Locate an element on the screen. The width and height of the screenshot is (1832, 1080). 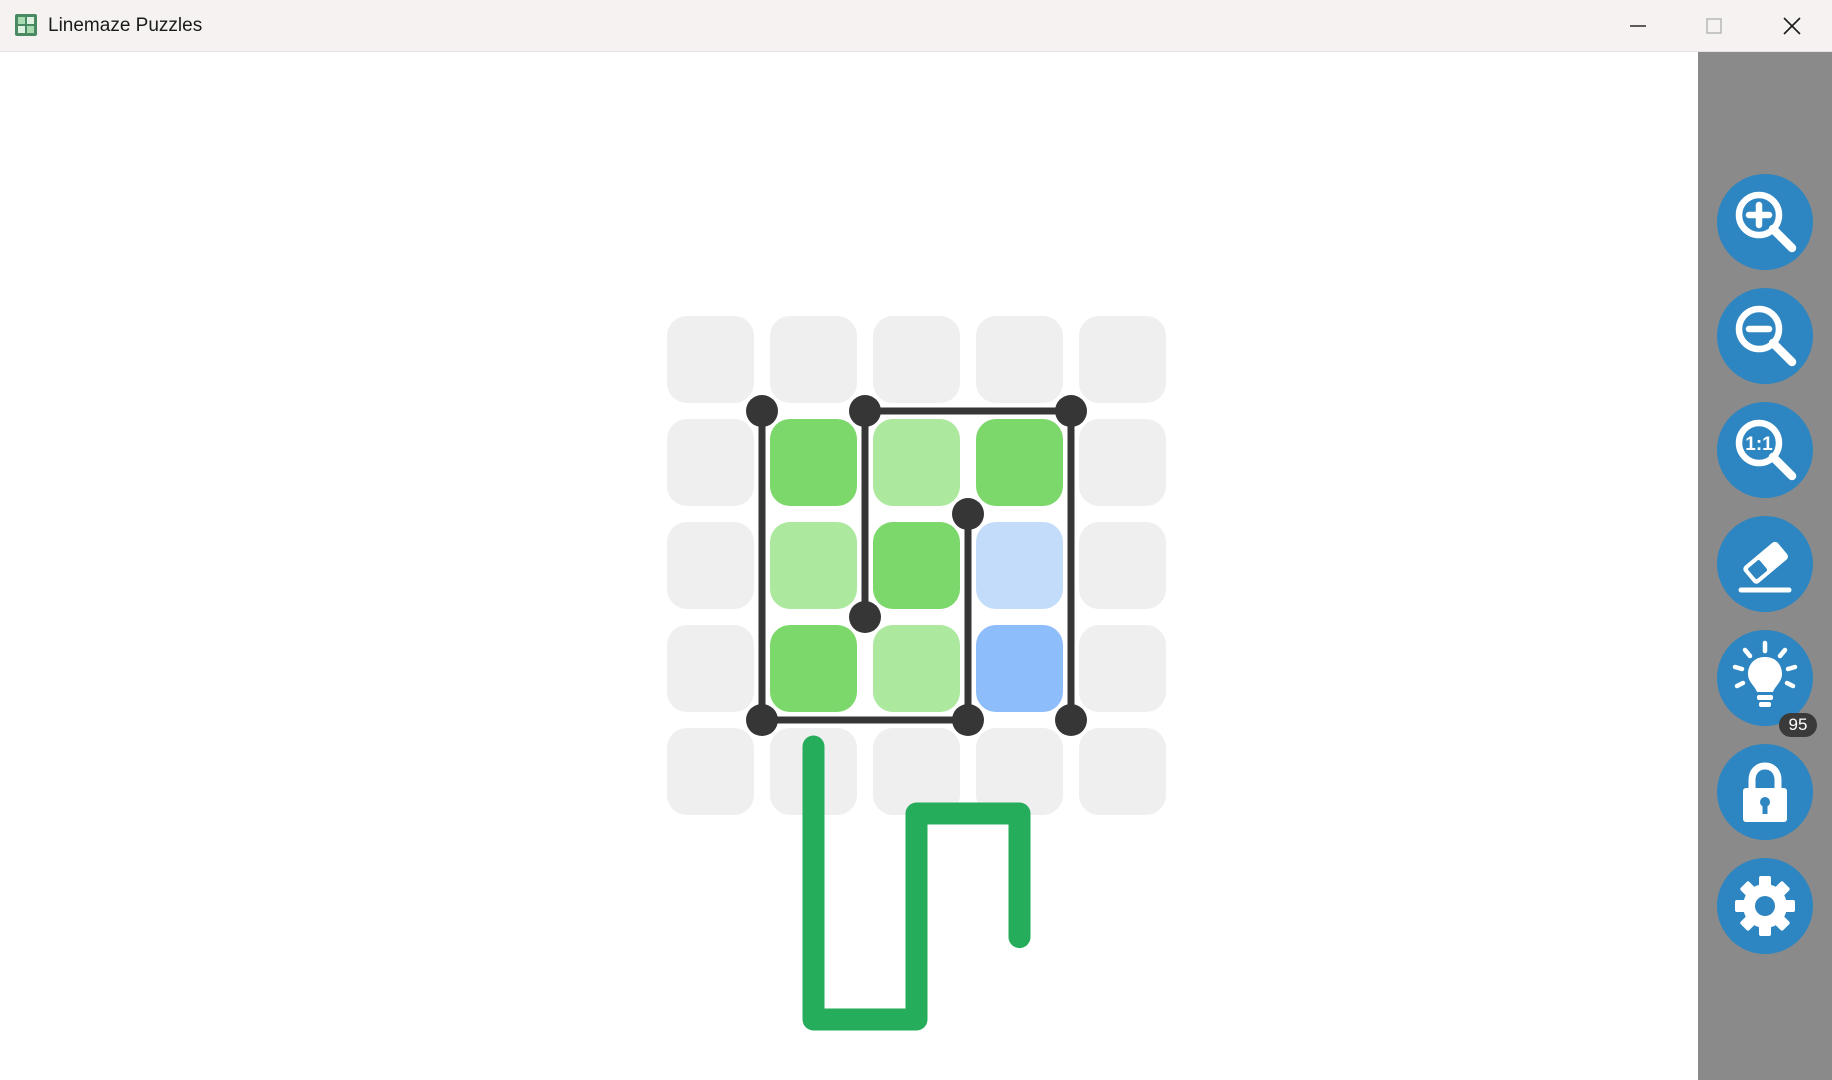
zoom-in-button is located at coordinates (1765, 222).